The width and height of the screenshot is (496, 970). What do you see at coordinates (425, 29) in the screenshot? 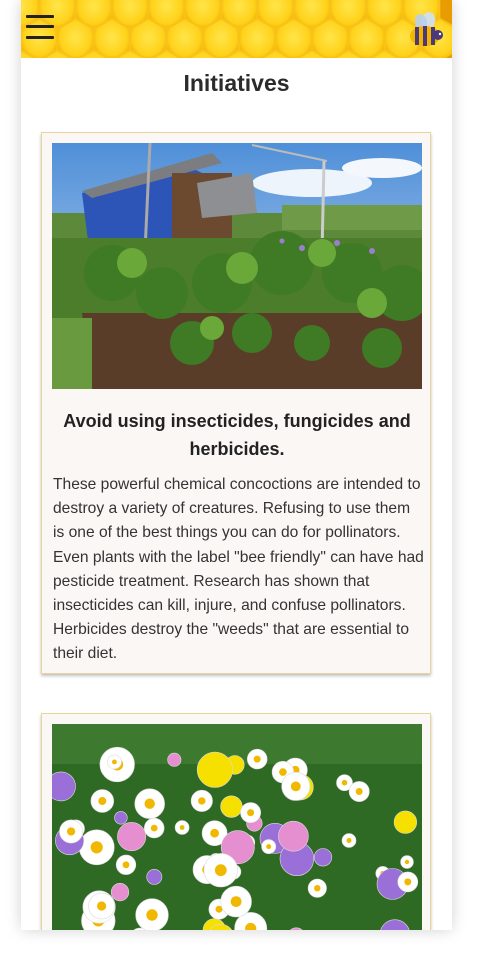
I see `bee-icon` at bounding box center [425, 29].